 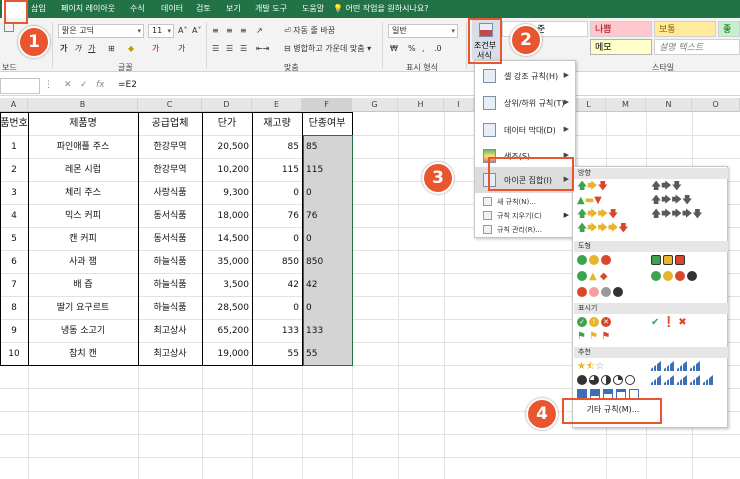 I want to click on accounting-icon: ₩, so click(x=394, y=49).